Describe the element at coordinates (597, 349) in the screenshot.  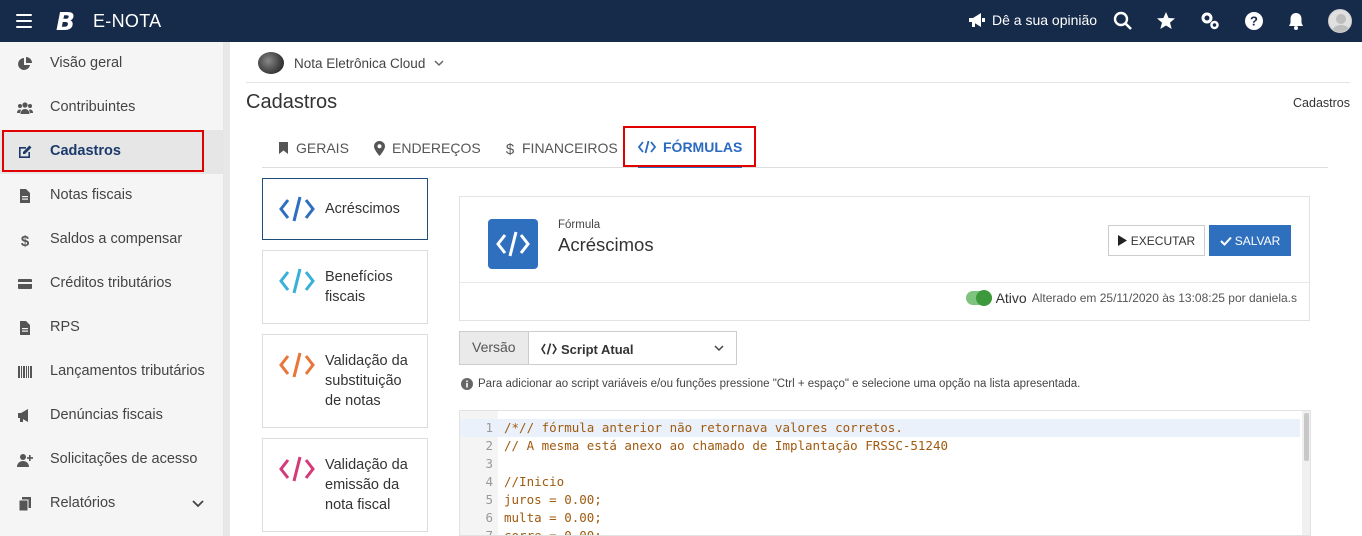
I see `version-selected: Script Atual` at that location.